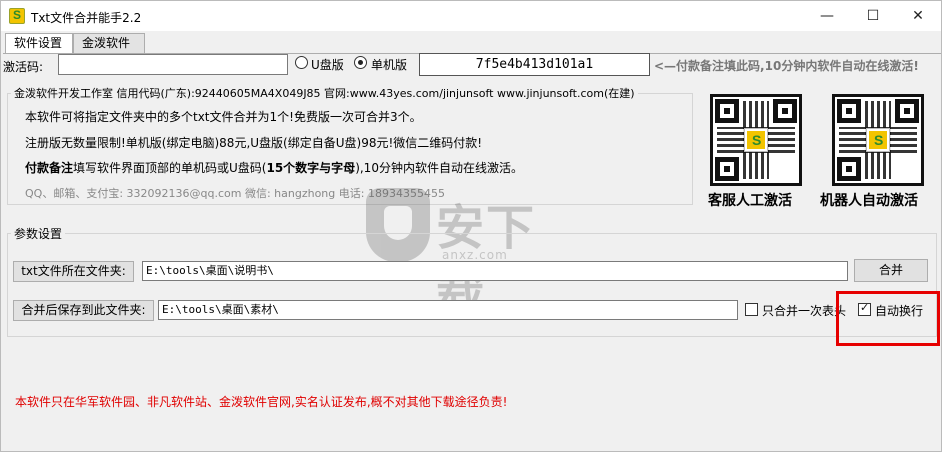 This screenshot has height=452, width=942. I want to click on payment-note-keyword: 付款备注, so click(49, 168).